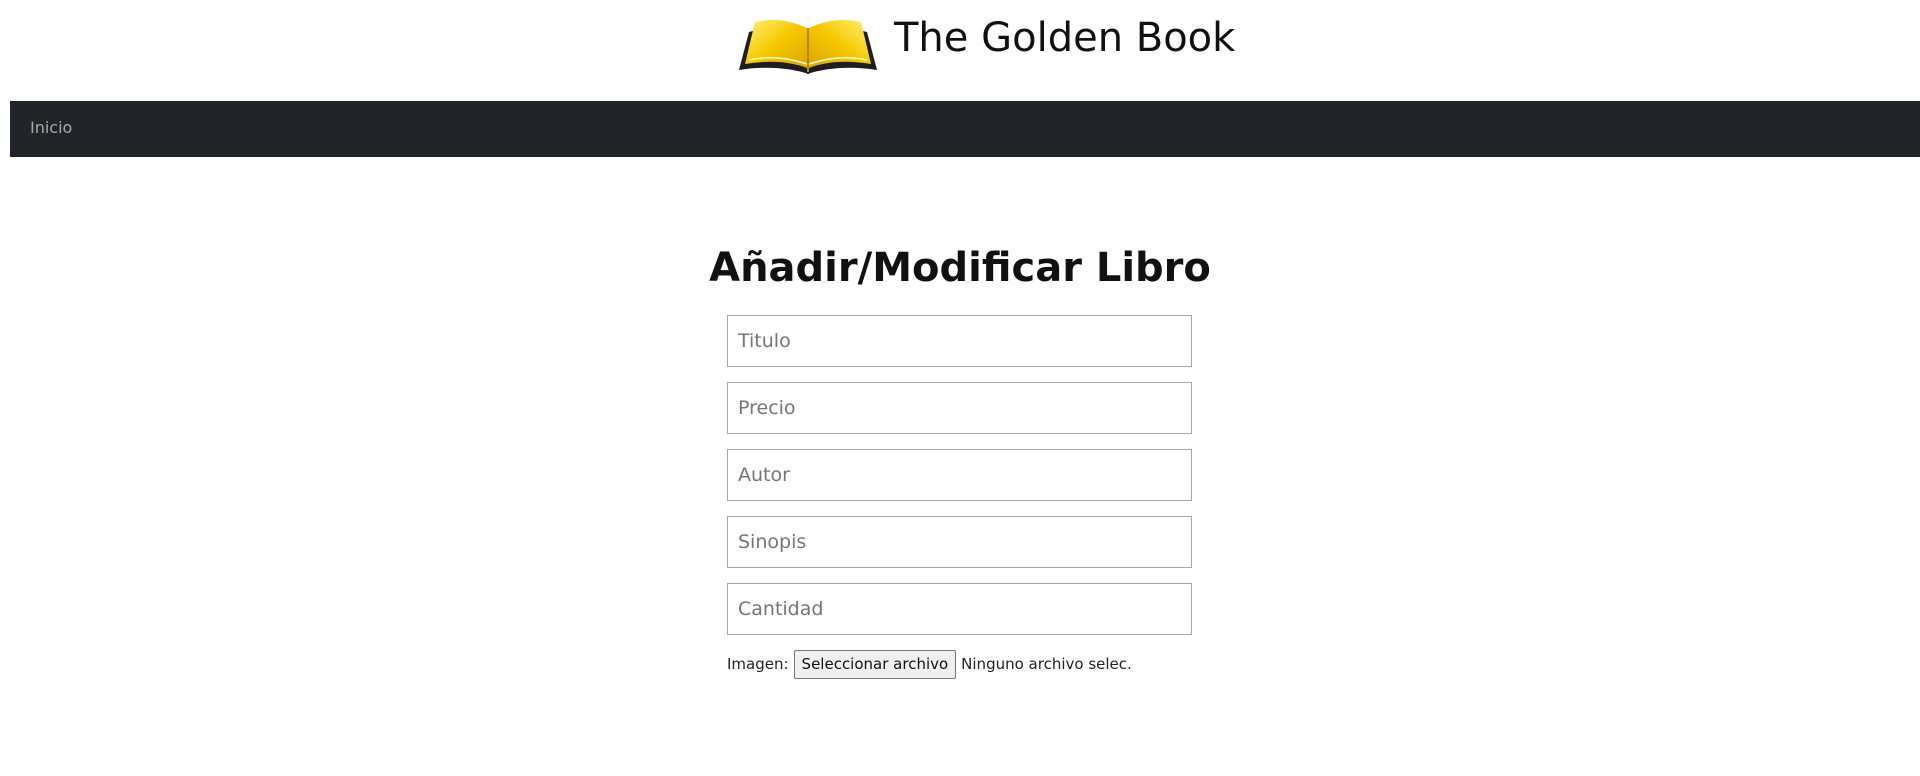 The image size is (1920, 776). Describe the element at coordinates (51, 128) in the screenshot. I see `nav-link-inicio: Inicio` at that location.